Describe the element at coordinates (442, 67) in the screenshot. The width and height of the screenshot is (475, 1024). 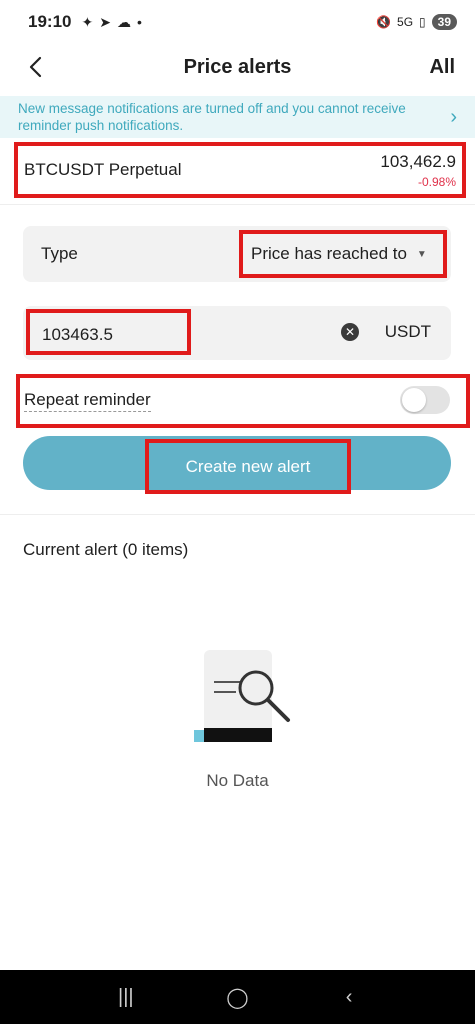
I see `all-button: All` at that location.